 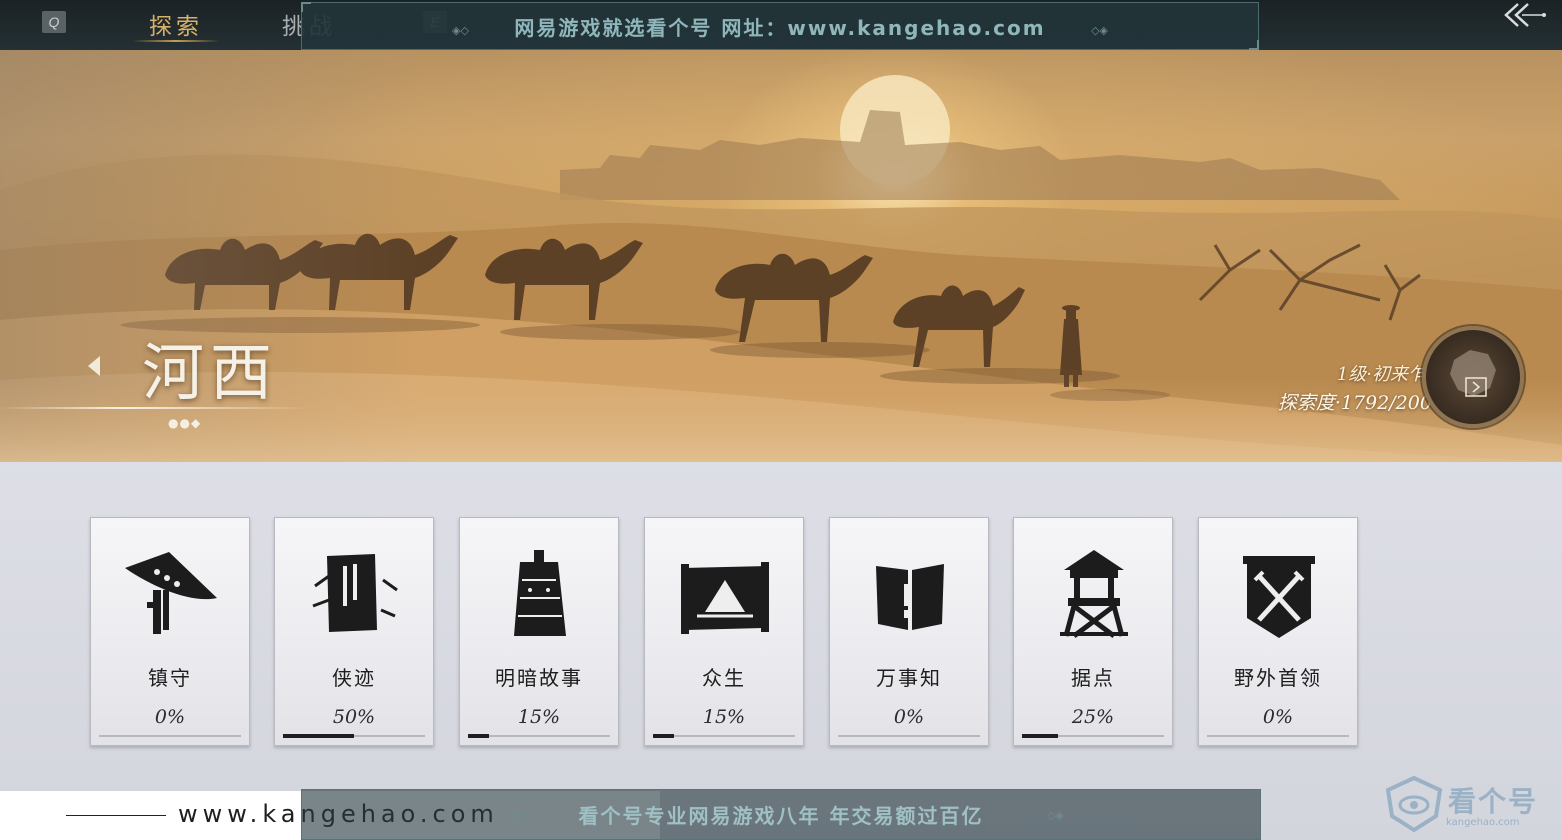 I want to click on category-card-strongholds: 据点 25%, so click(x=1093, y=631).